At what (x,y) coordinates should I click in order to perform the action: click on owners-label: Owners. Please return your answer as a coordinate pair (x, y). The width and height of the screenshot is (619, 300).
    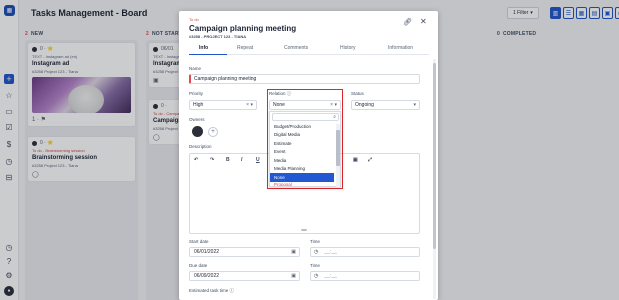
    Looking at the image, I should click on (197, 119).